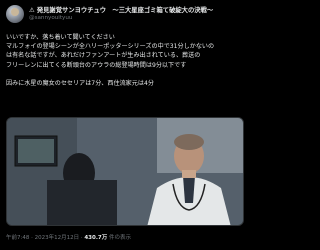  I want to click on views-count: 430.7万, so click(96, 238).